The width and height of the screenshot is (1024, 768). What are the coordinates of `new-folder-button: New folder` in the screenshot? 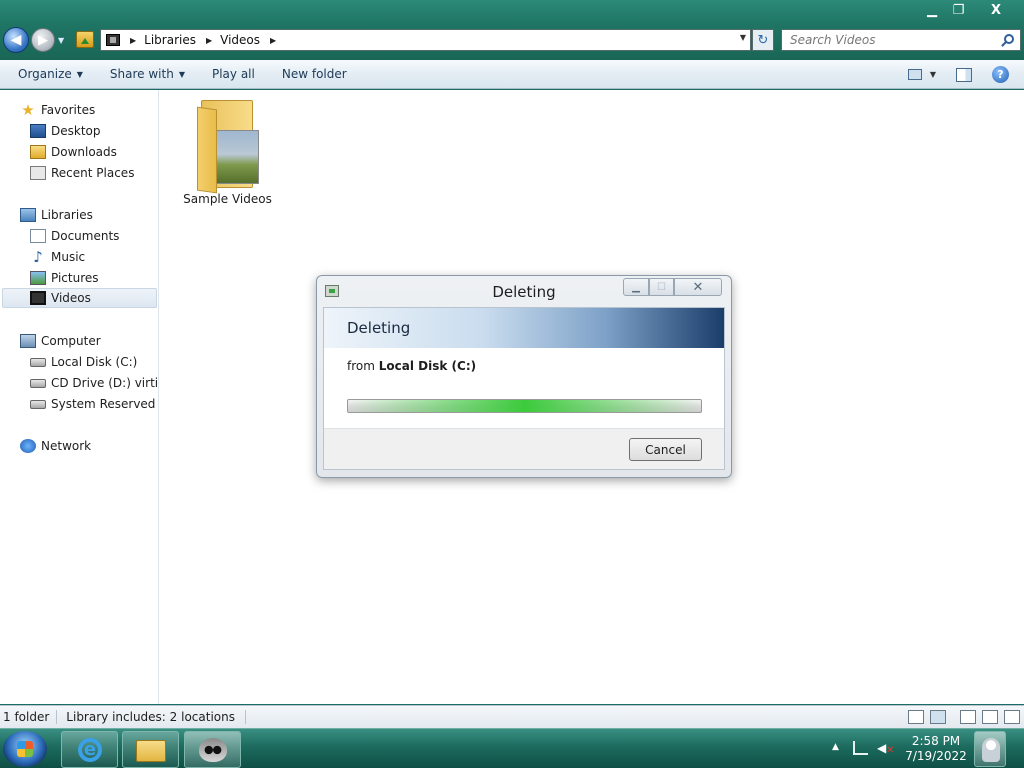 It's located at (314, 74).